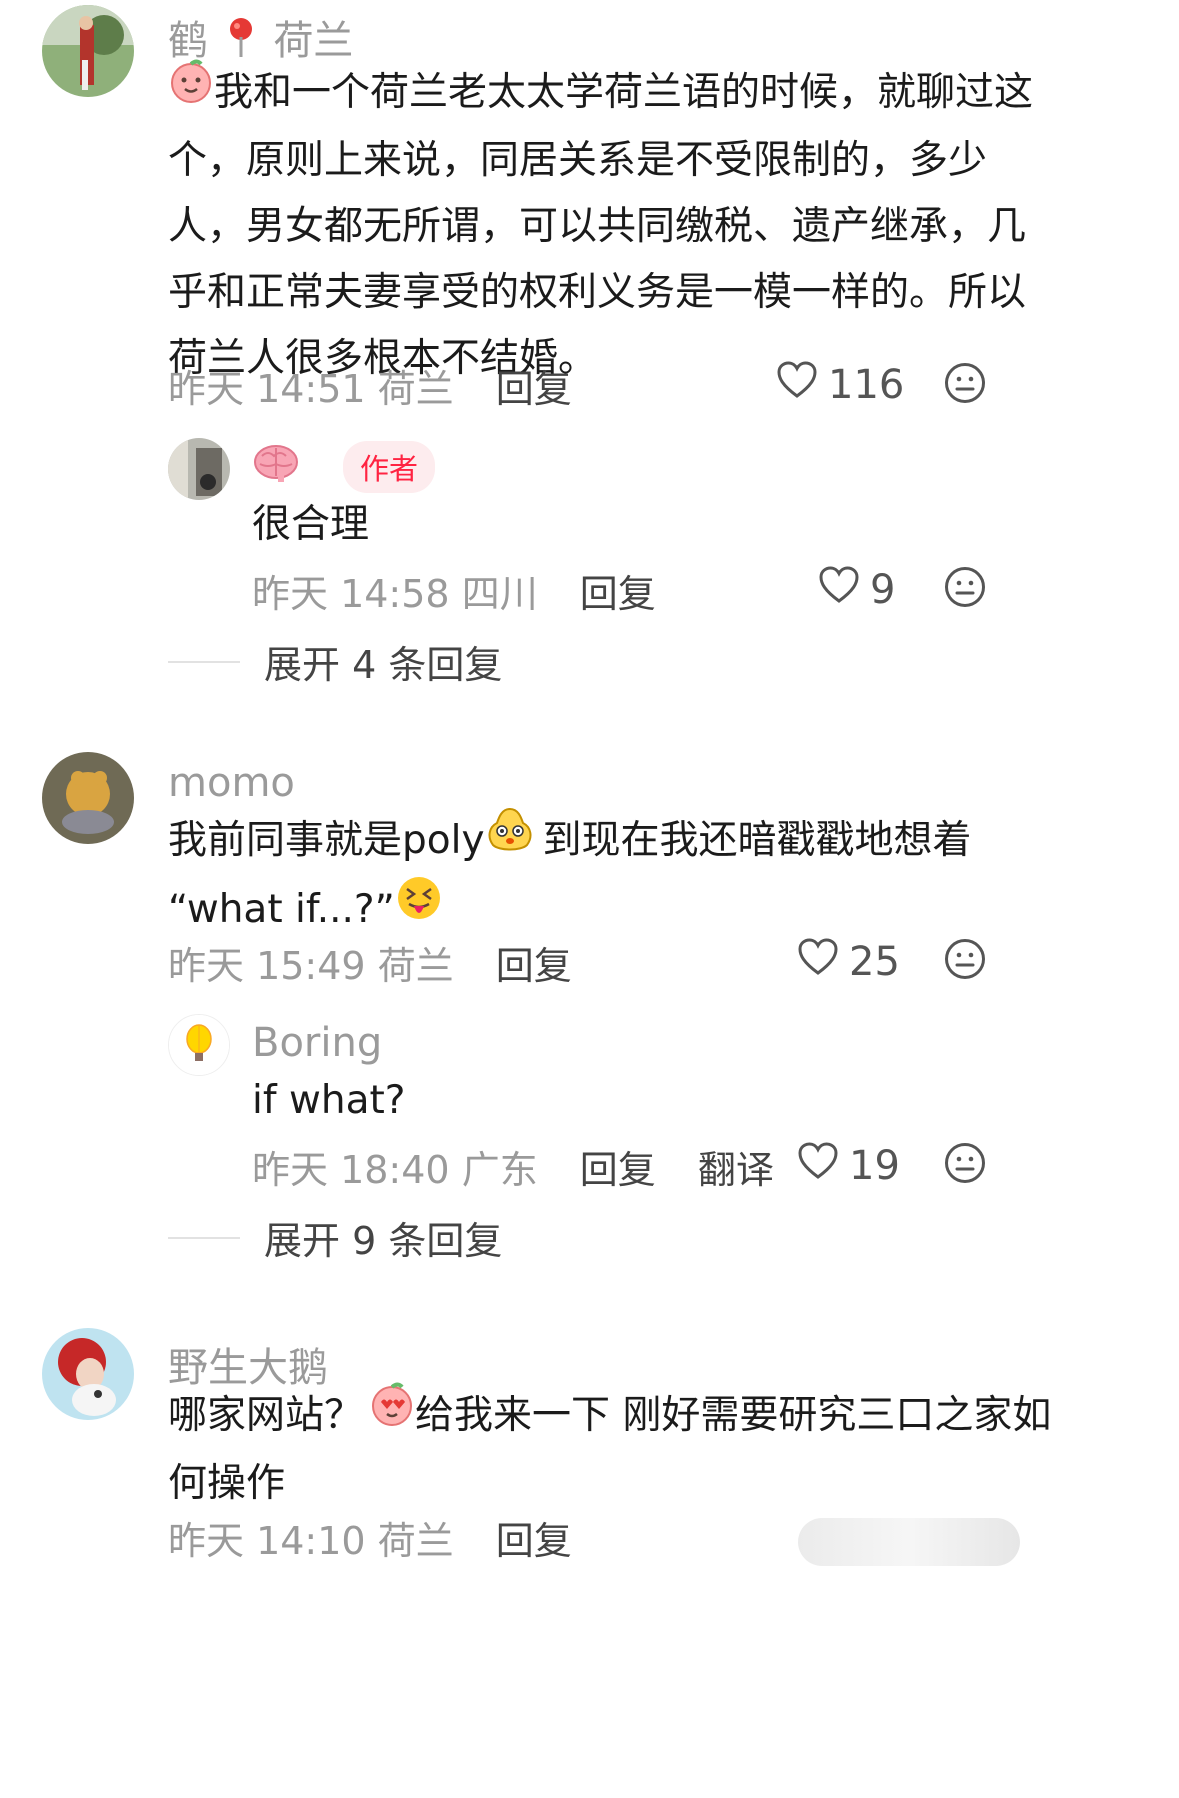 The width and height of the screenshot is (1179, 1798). I want to click on like-button: 19, so click(848, 1166).